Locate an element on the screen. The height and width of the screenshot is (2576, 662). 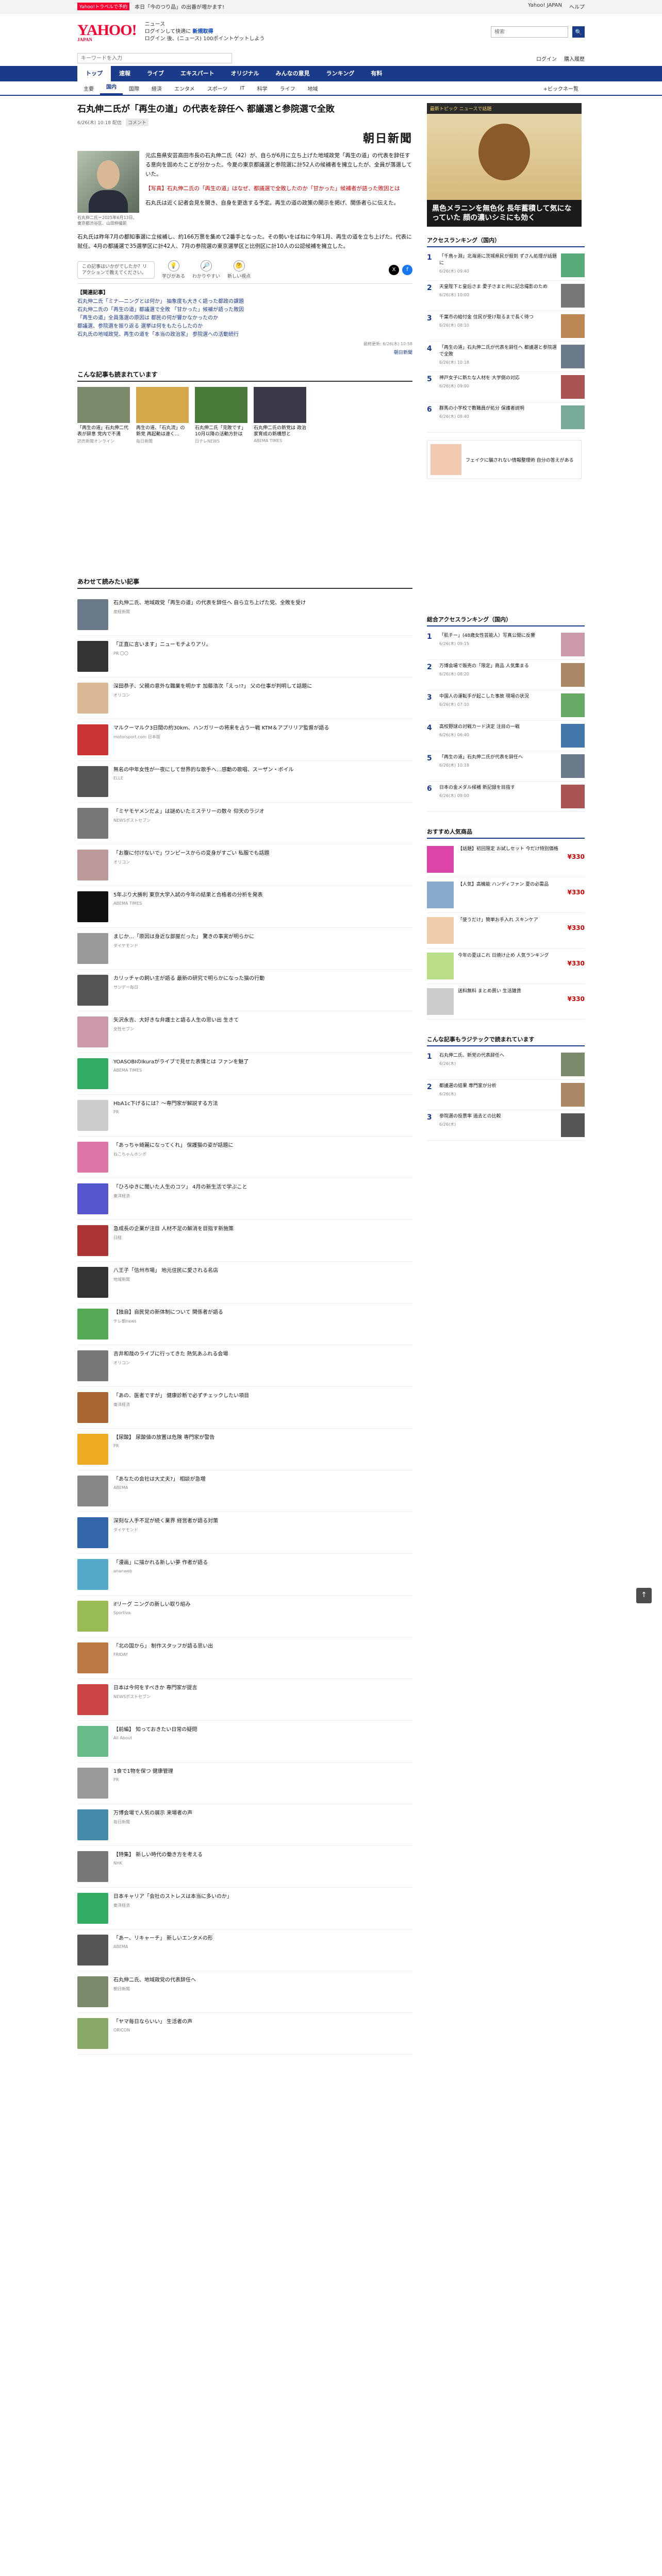
feed-item: 【特集】 新しい時代の働き方を考える NHK is located at coordinates (245, 1867).